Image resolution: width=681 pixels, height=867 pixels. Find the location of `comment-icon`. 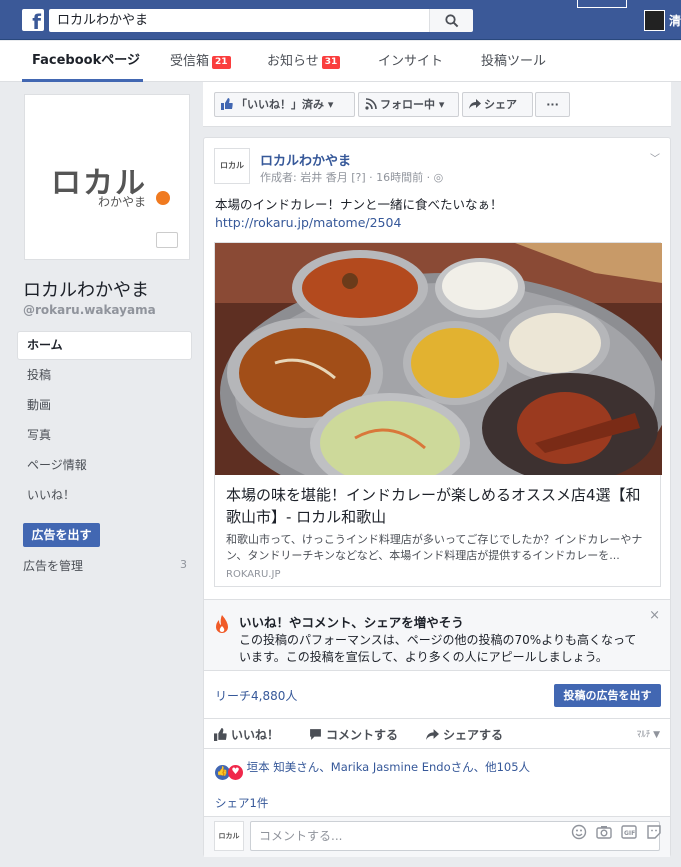

comment-icon is located at coordinates (315, 734).